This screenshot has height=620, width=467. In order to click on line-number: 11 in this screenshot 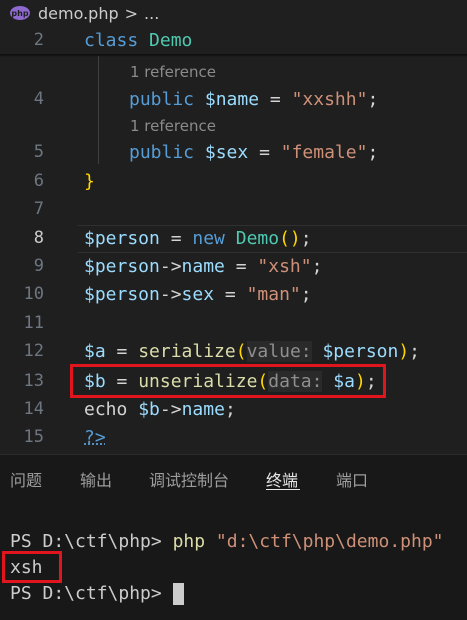, I will do `click(33, 323)`.